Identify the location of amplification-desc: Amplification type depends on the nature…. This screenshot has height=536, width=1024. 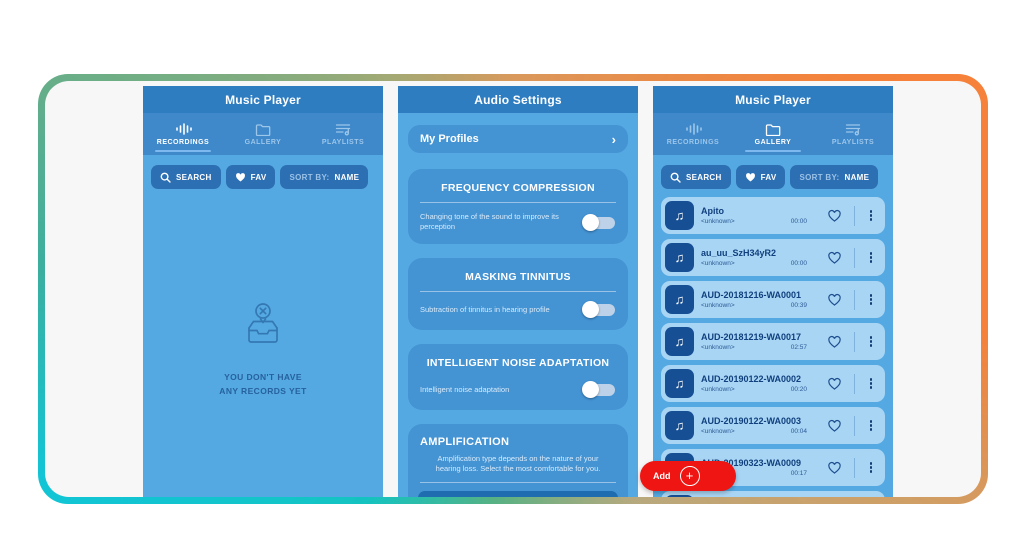
(518, 464).